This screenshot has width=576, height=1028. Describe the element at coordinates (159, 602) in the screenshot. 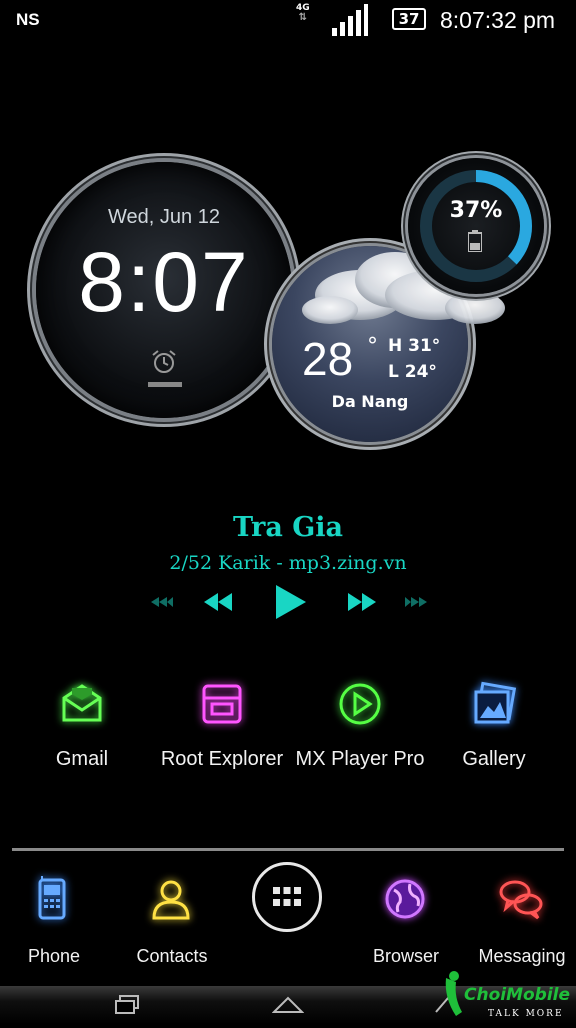

I see `seek-back-icon` at that location.